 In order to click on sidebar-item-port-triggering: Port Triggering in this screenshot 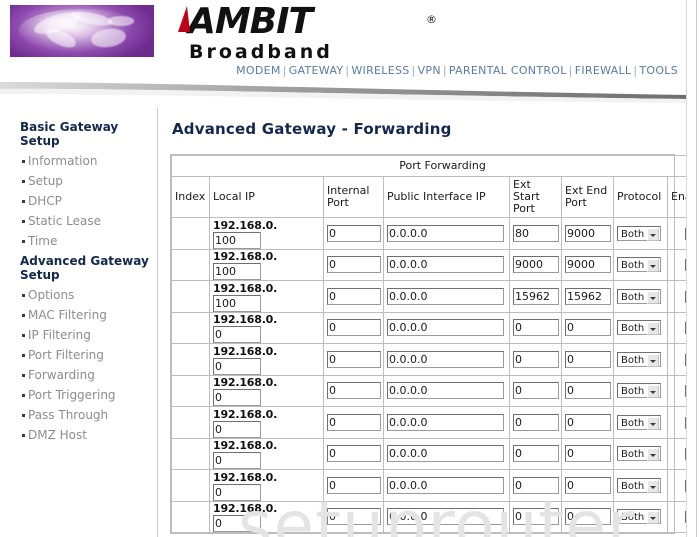, I will do `click(88, 395)`.